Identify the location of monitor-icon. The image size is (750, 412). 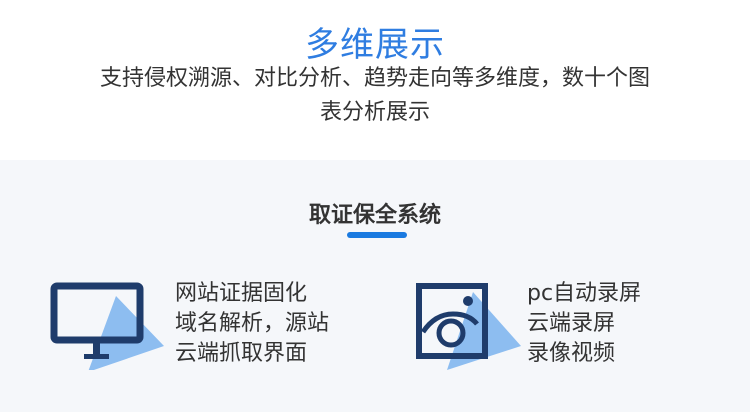
(107, 326).